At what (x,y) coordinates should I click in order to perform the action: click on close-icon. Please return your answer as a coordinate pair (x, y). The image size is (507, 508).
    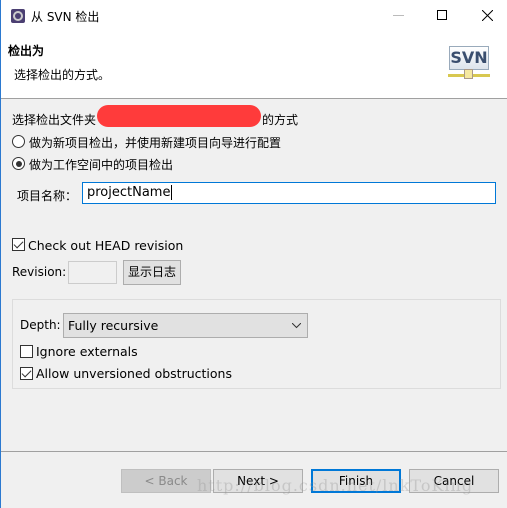
    Looking at the image, I should click on (487, 15).